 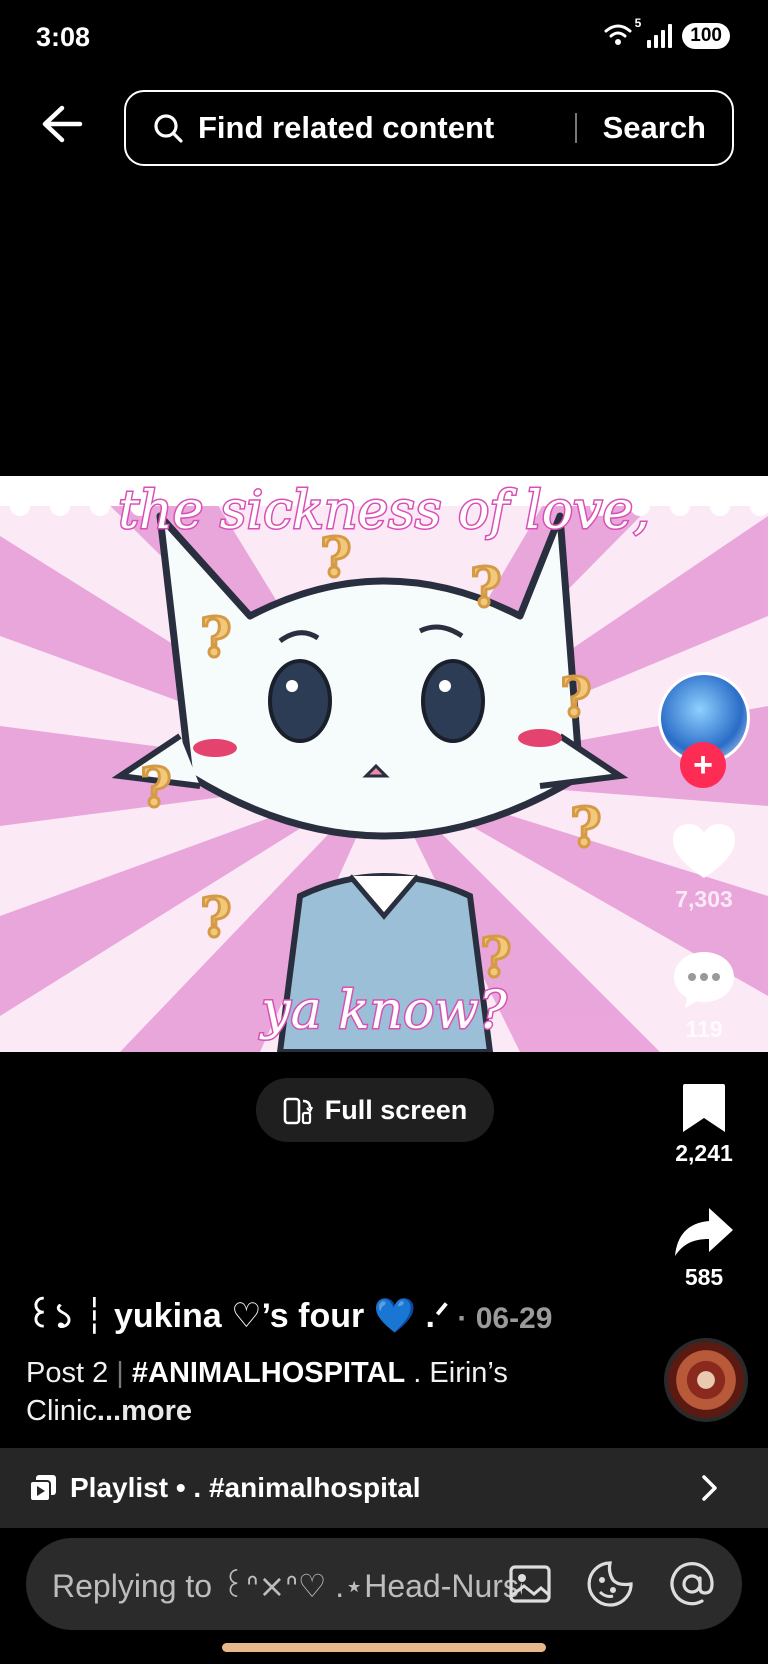 I want to click on bookmark-icon, so click(x=704, y=1108).